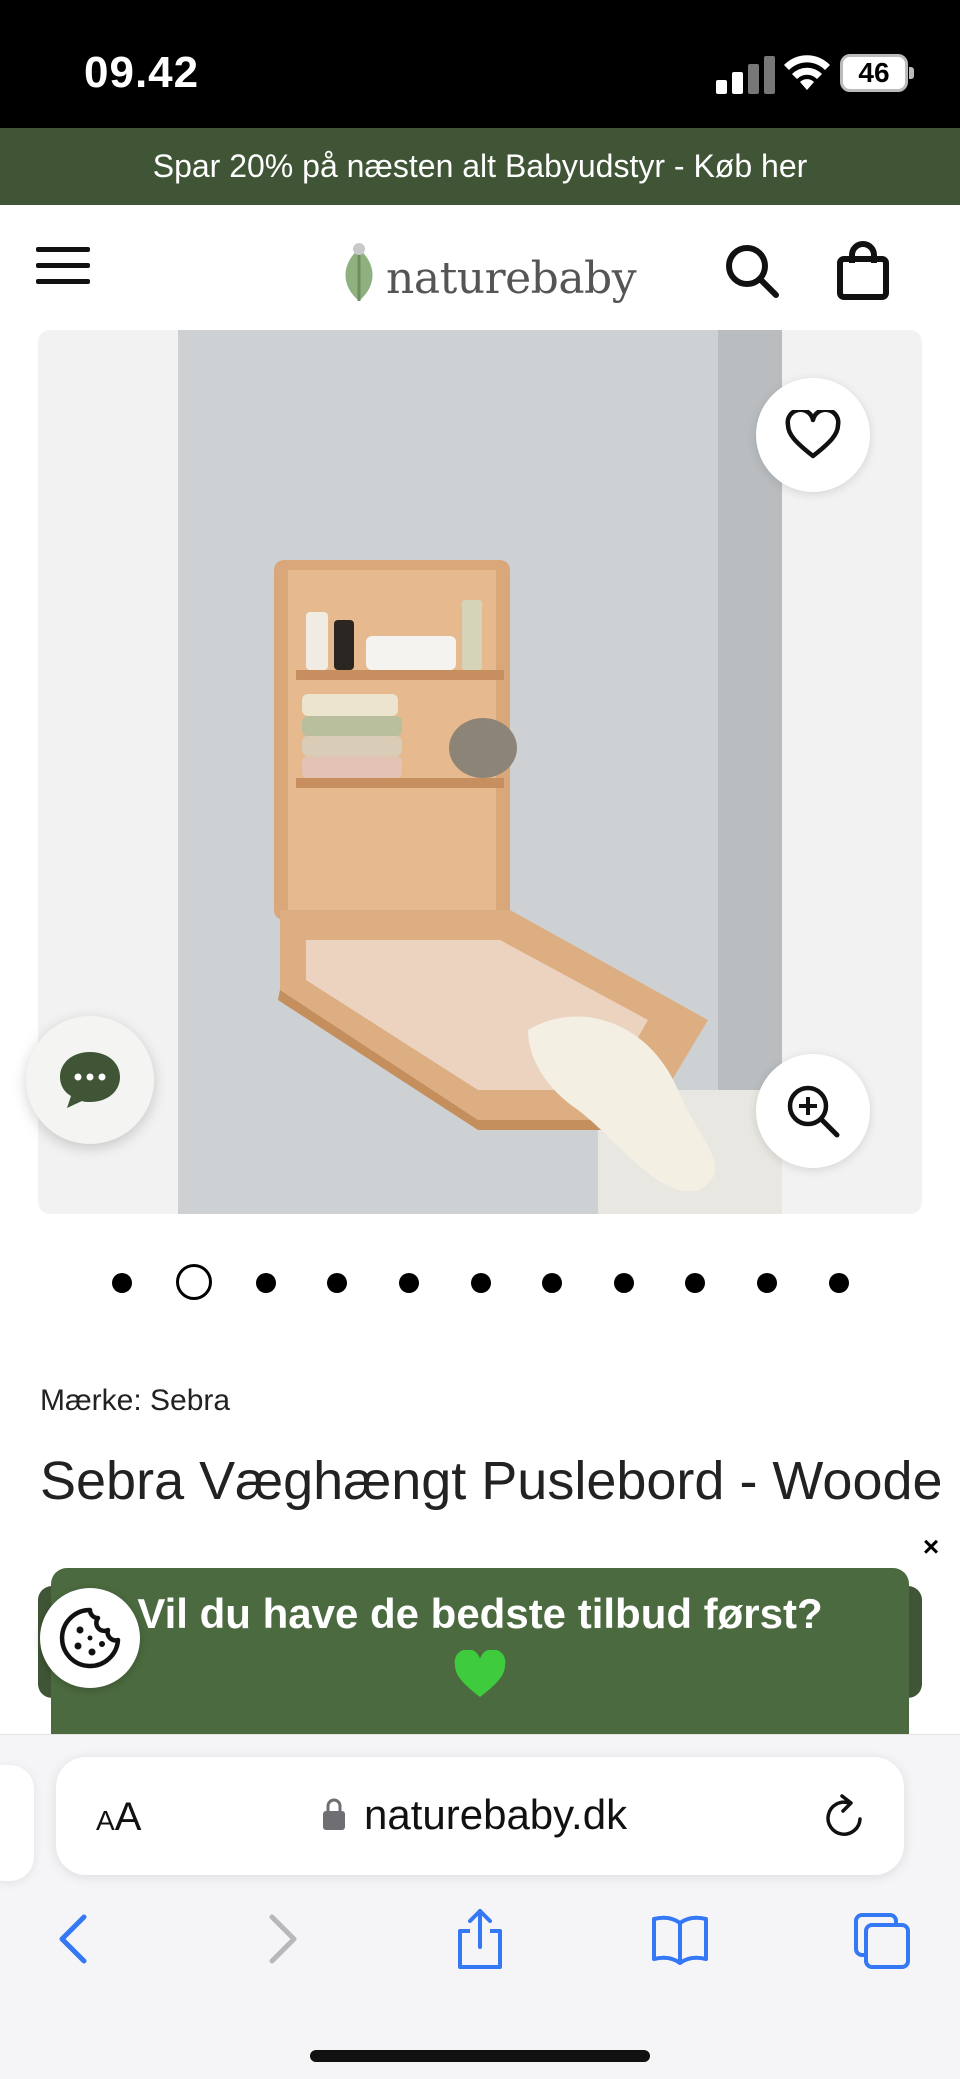 Image resolution: width=960 pixels, height=2079 pixels. I want to click on back-icon, so click(74, 1939).